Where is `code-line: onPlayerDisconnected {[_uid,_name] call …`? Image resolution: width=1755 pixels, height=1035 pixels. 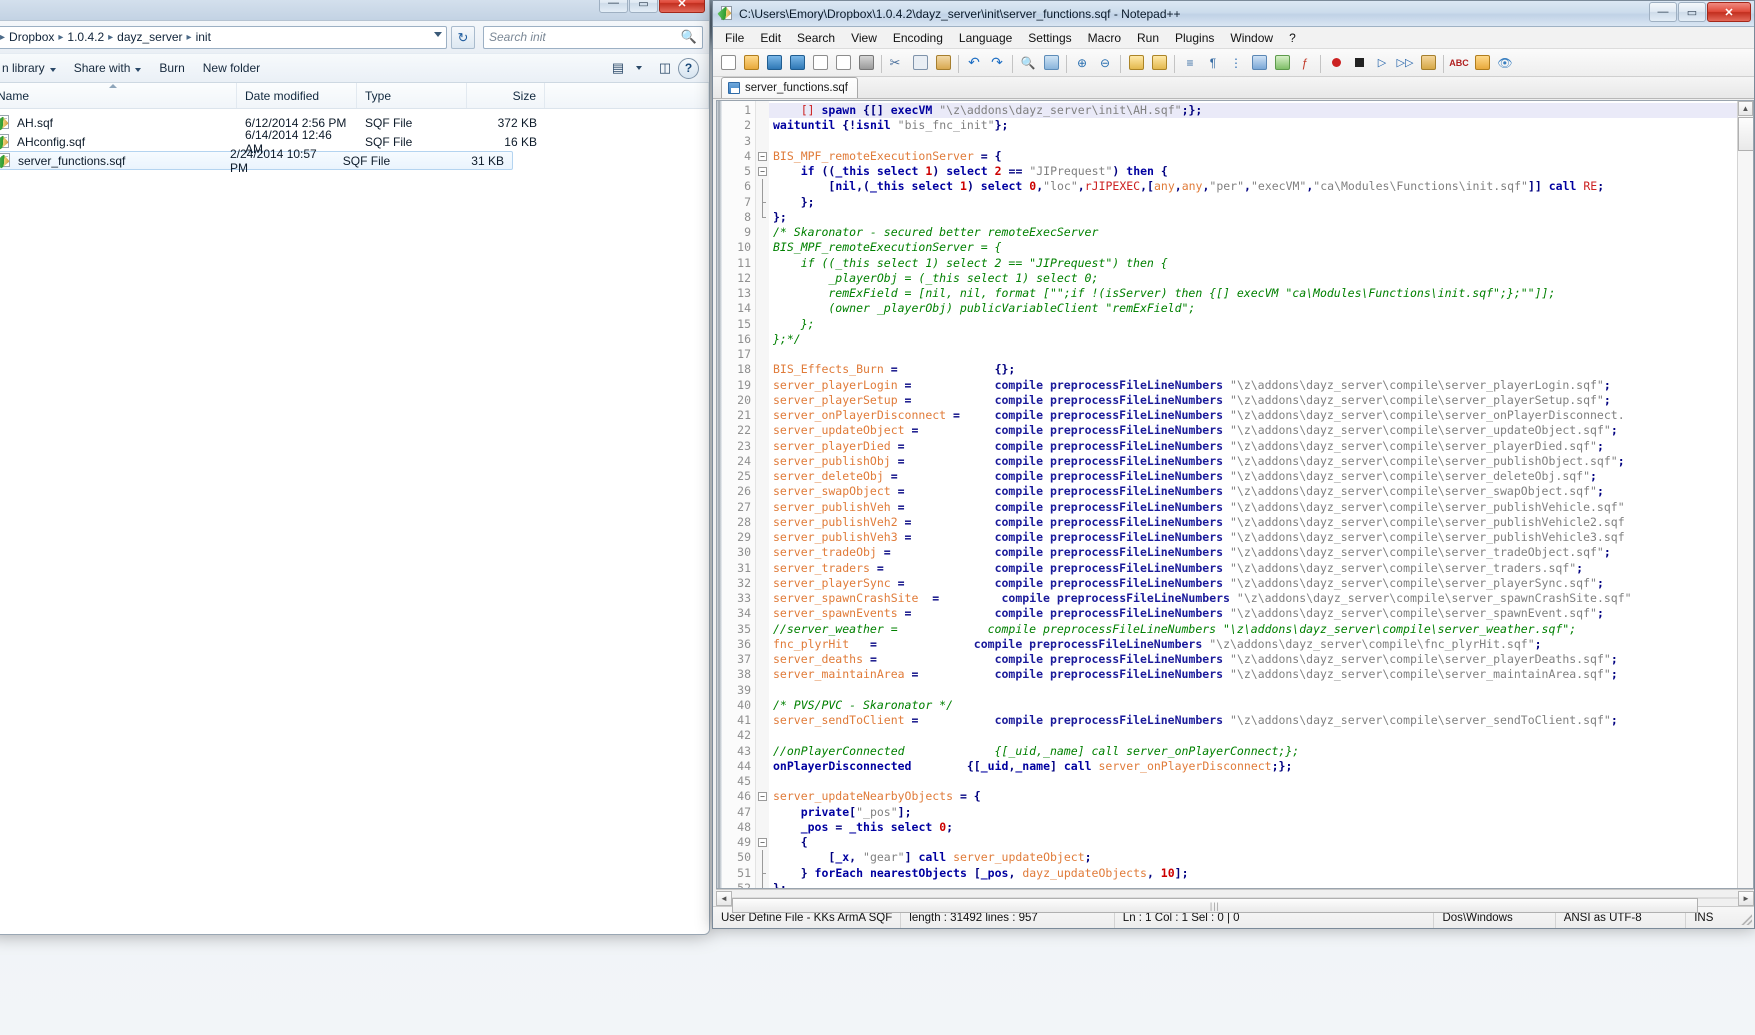 code-line: onPlayerDisconnected {[_uid,_name] call … is located at coordinates (1261, 766).